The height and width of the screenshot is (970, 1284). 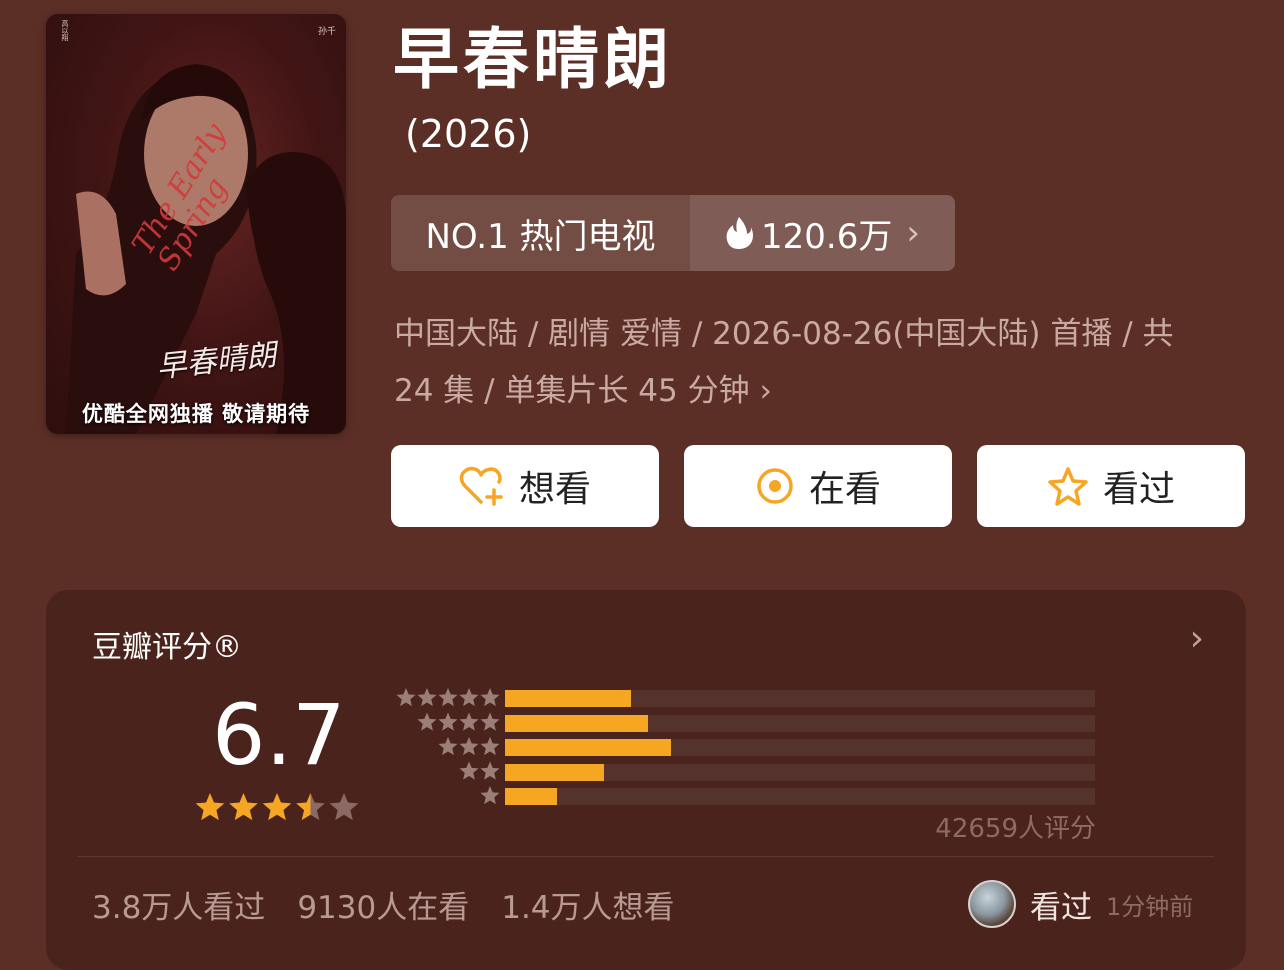 I want to click on release-year: (2026), so click(x=468, y=134).